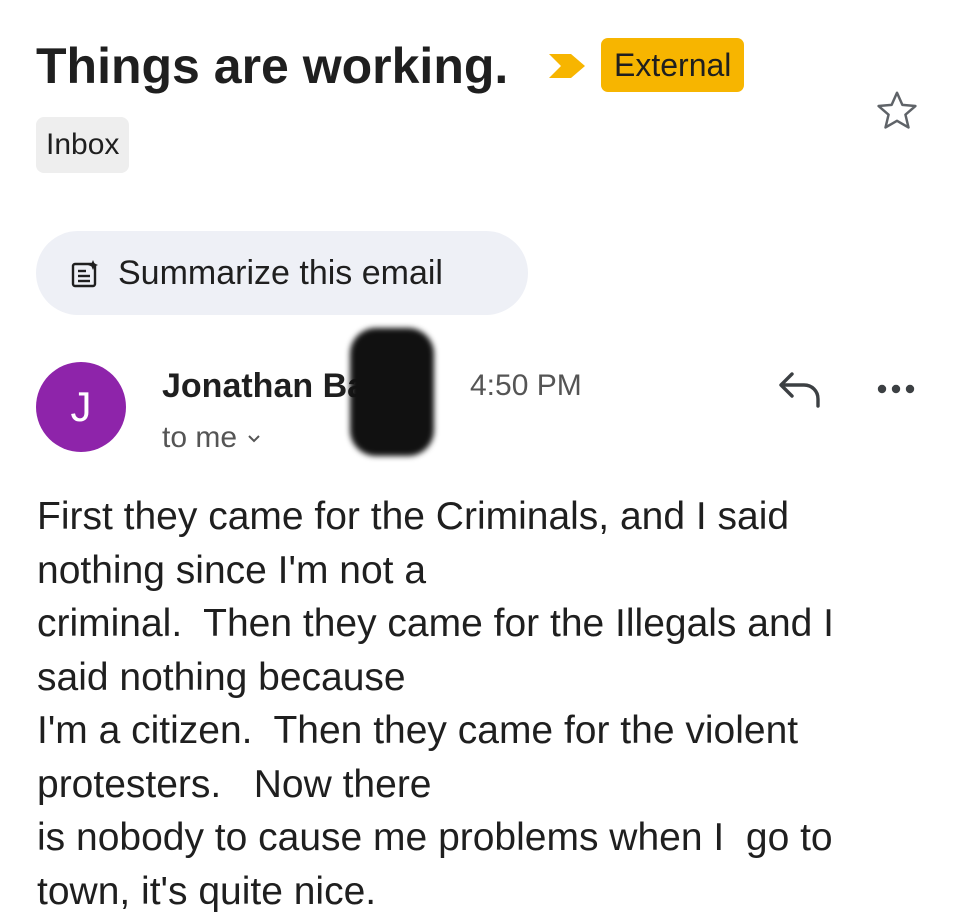 The height and width of the screenshot is (922, 960). Describe the element at coordinates (81, 407) in the screenshot. I see `avatar: J` at that location.